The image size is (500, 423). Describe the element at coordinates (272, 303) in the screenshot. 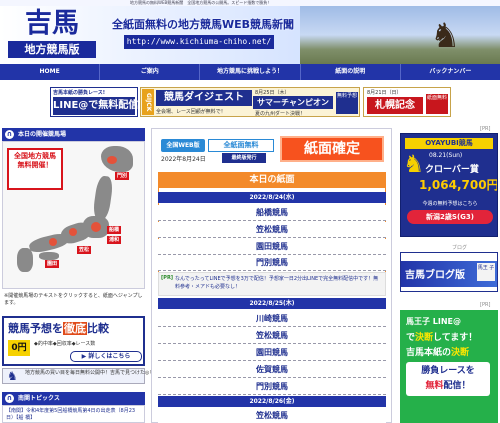

I see `date-header: 2022/8/25(木)` at that location.